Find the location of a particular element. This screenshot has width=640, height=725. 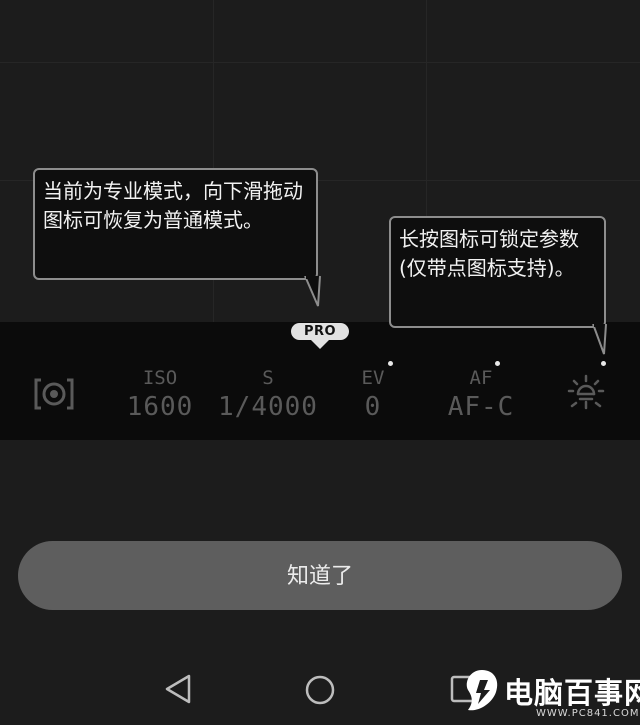

shutter-control: S 1/4000 is located at coordinates (268, 395).